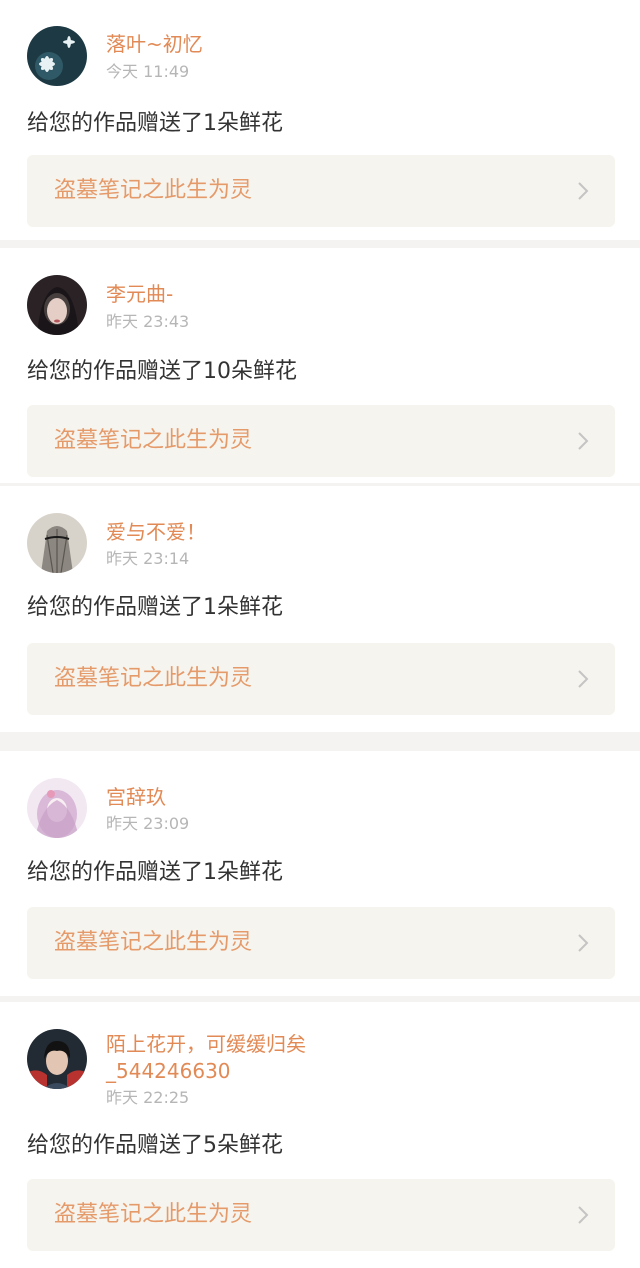 The height and width of the screenshot is (1268, 640). What do you see at coordinates (168, 1071) in the screenshot?
I see `username-continued: _544246630` at bounding box center [168, 1071].